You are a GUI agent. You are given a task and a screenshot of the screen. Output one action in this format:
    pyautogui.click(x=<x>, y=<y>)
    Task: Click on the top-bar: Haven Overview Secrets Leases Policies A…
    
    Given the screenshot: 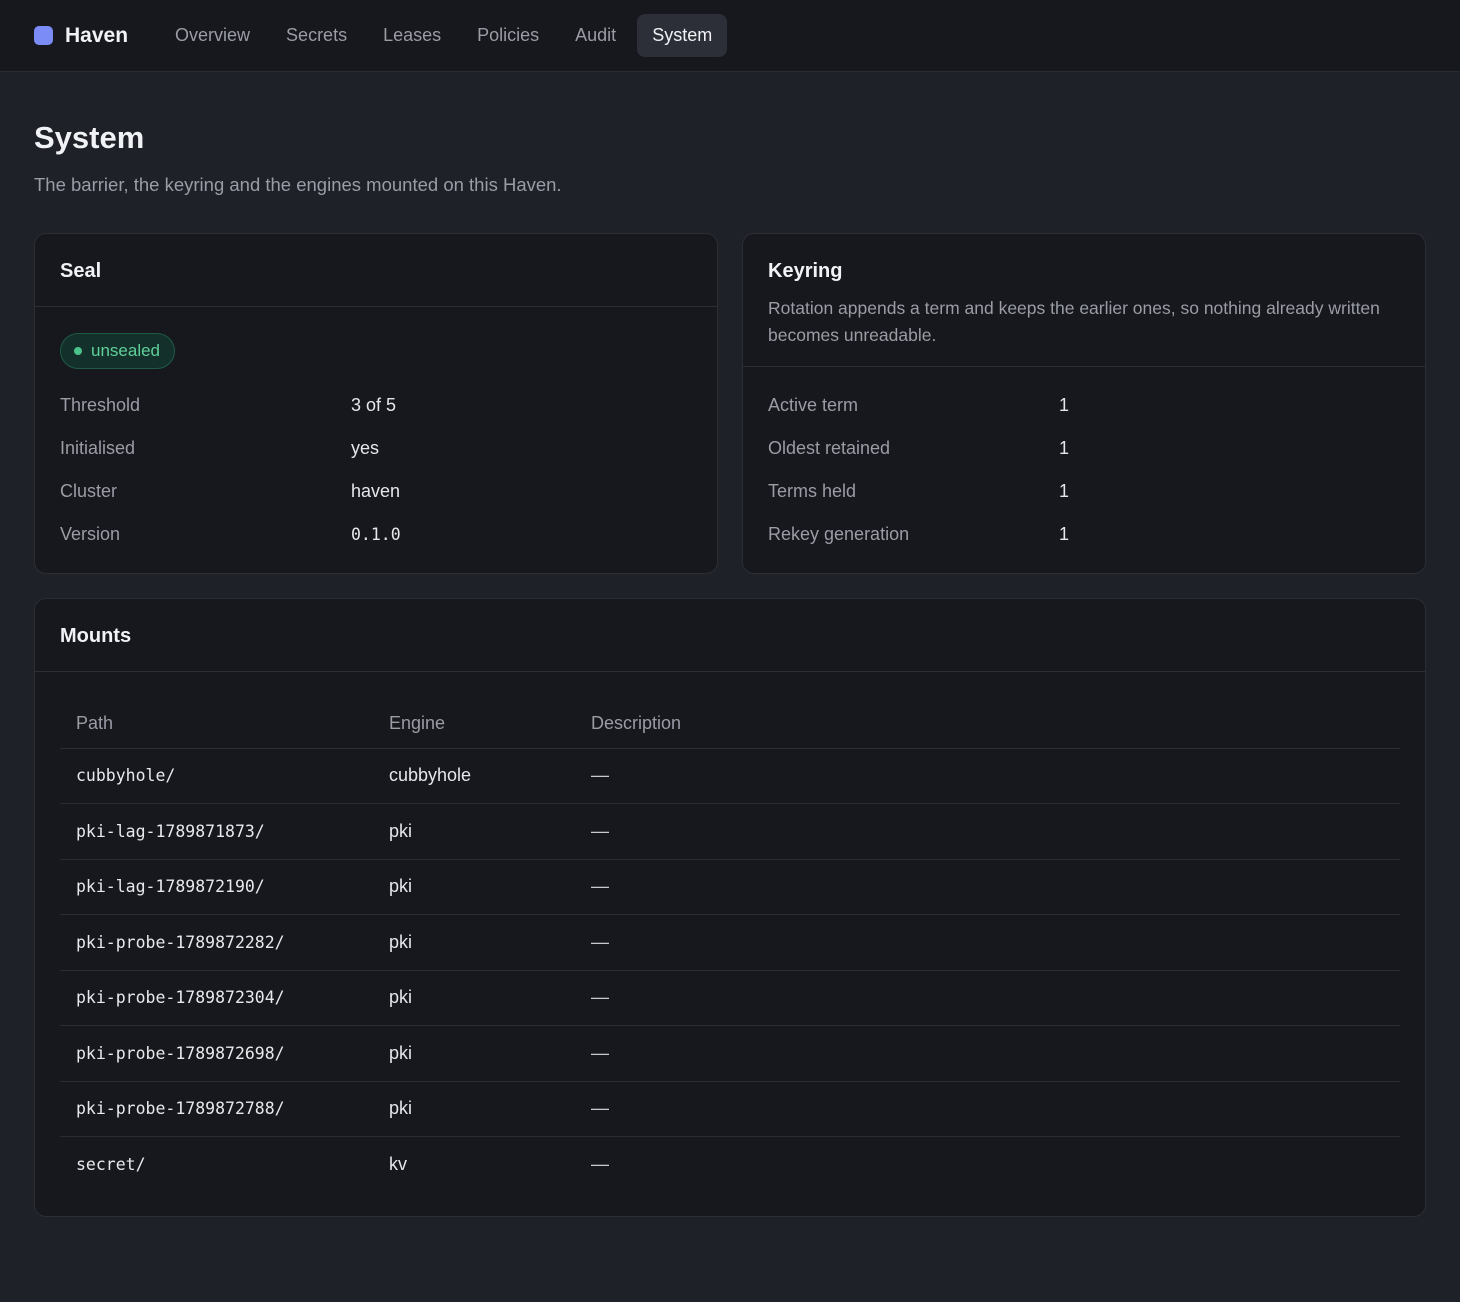 What is the action you would take?
    pyautogui.click(x=730, y=36)
    